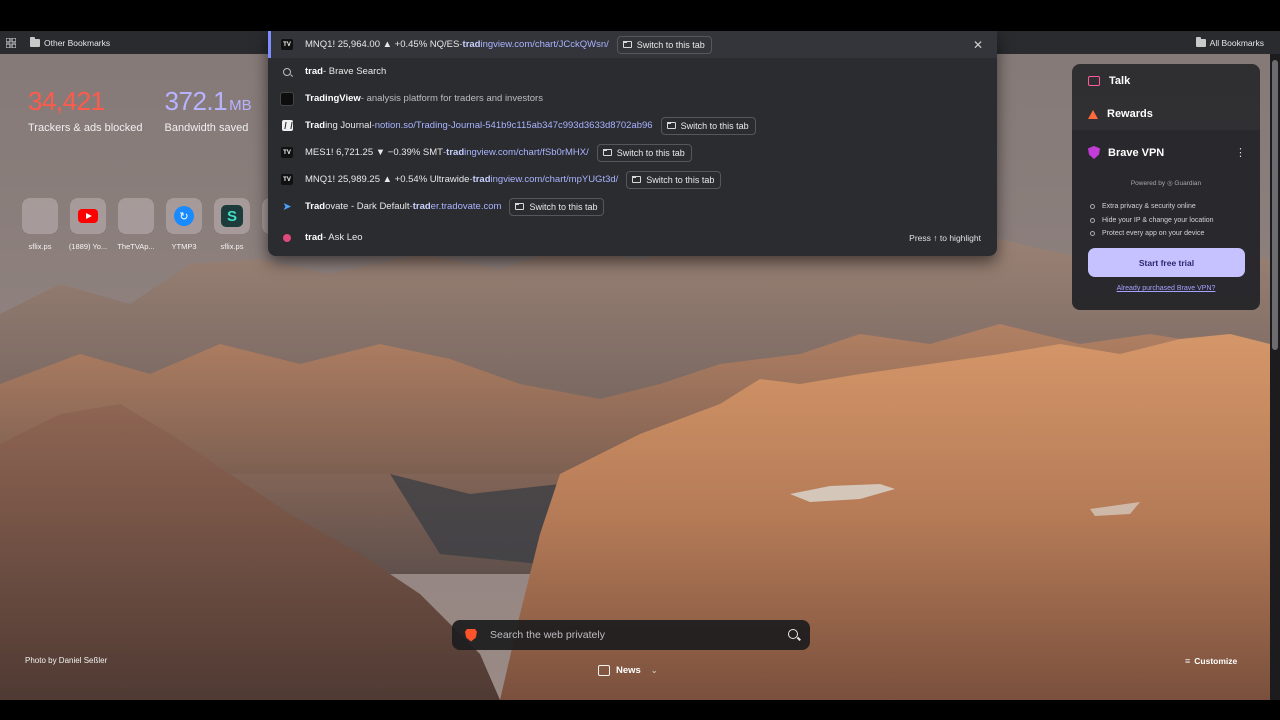 The height and width of the screenshot is (720, 1280). I want to click on search-input: Search the web privately, so click(547, 635).